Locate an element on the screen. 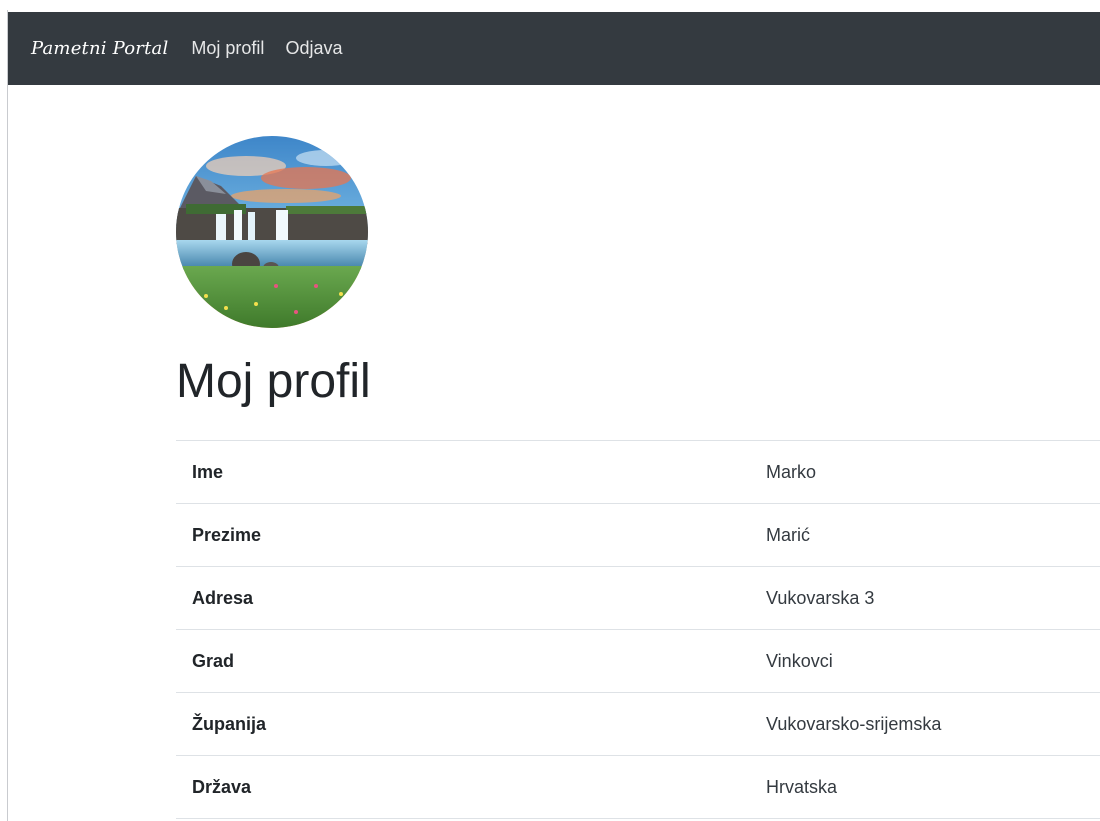 The image size is (1100, 821). field-value: Vinkovci is located at coordinates (926, 661).